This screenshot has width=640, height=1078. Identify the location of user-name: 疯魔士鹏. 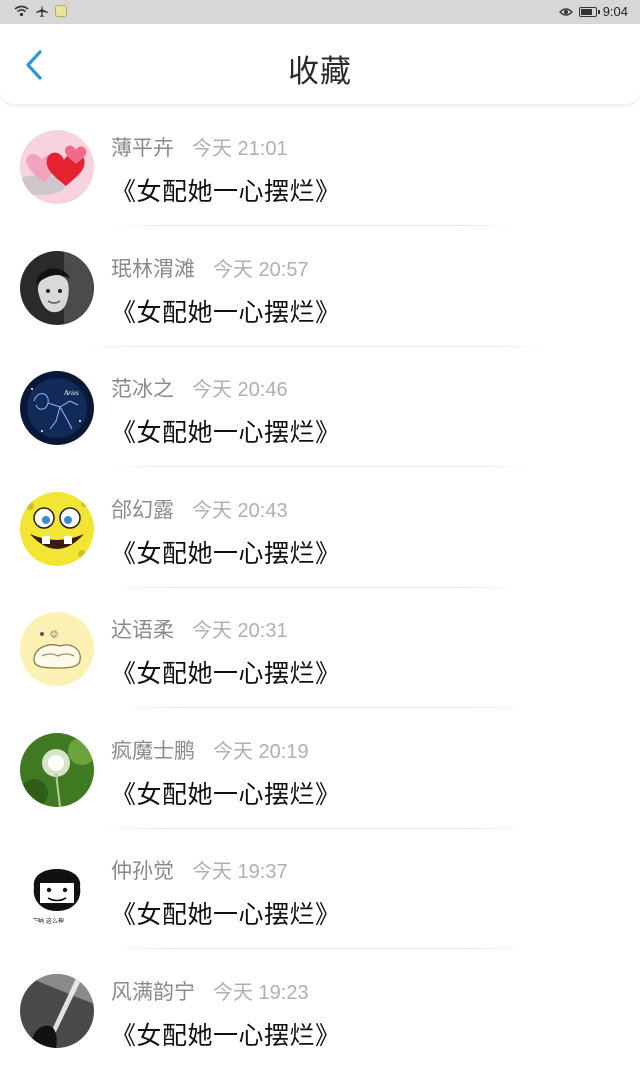
(153, 750).